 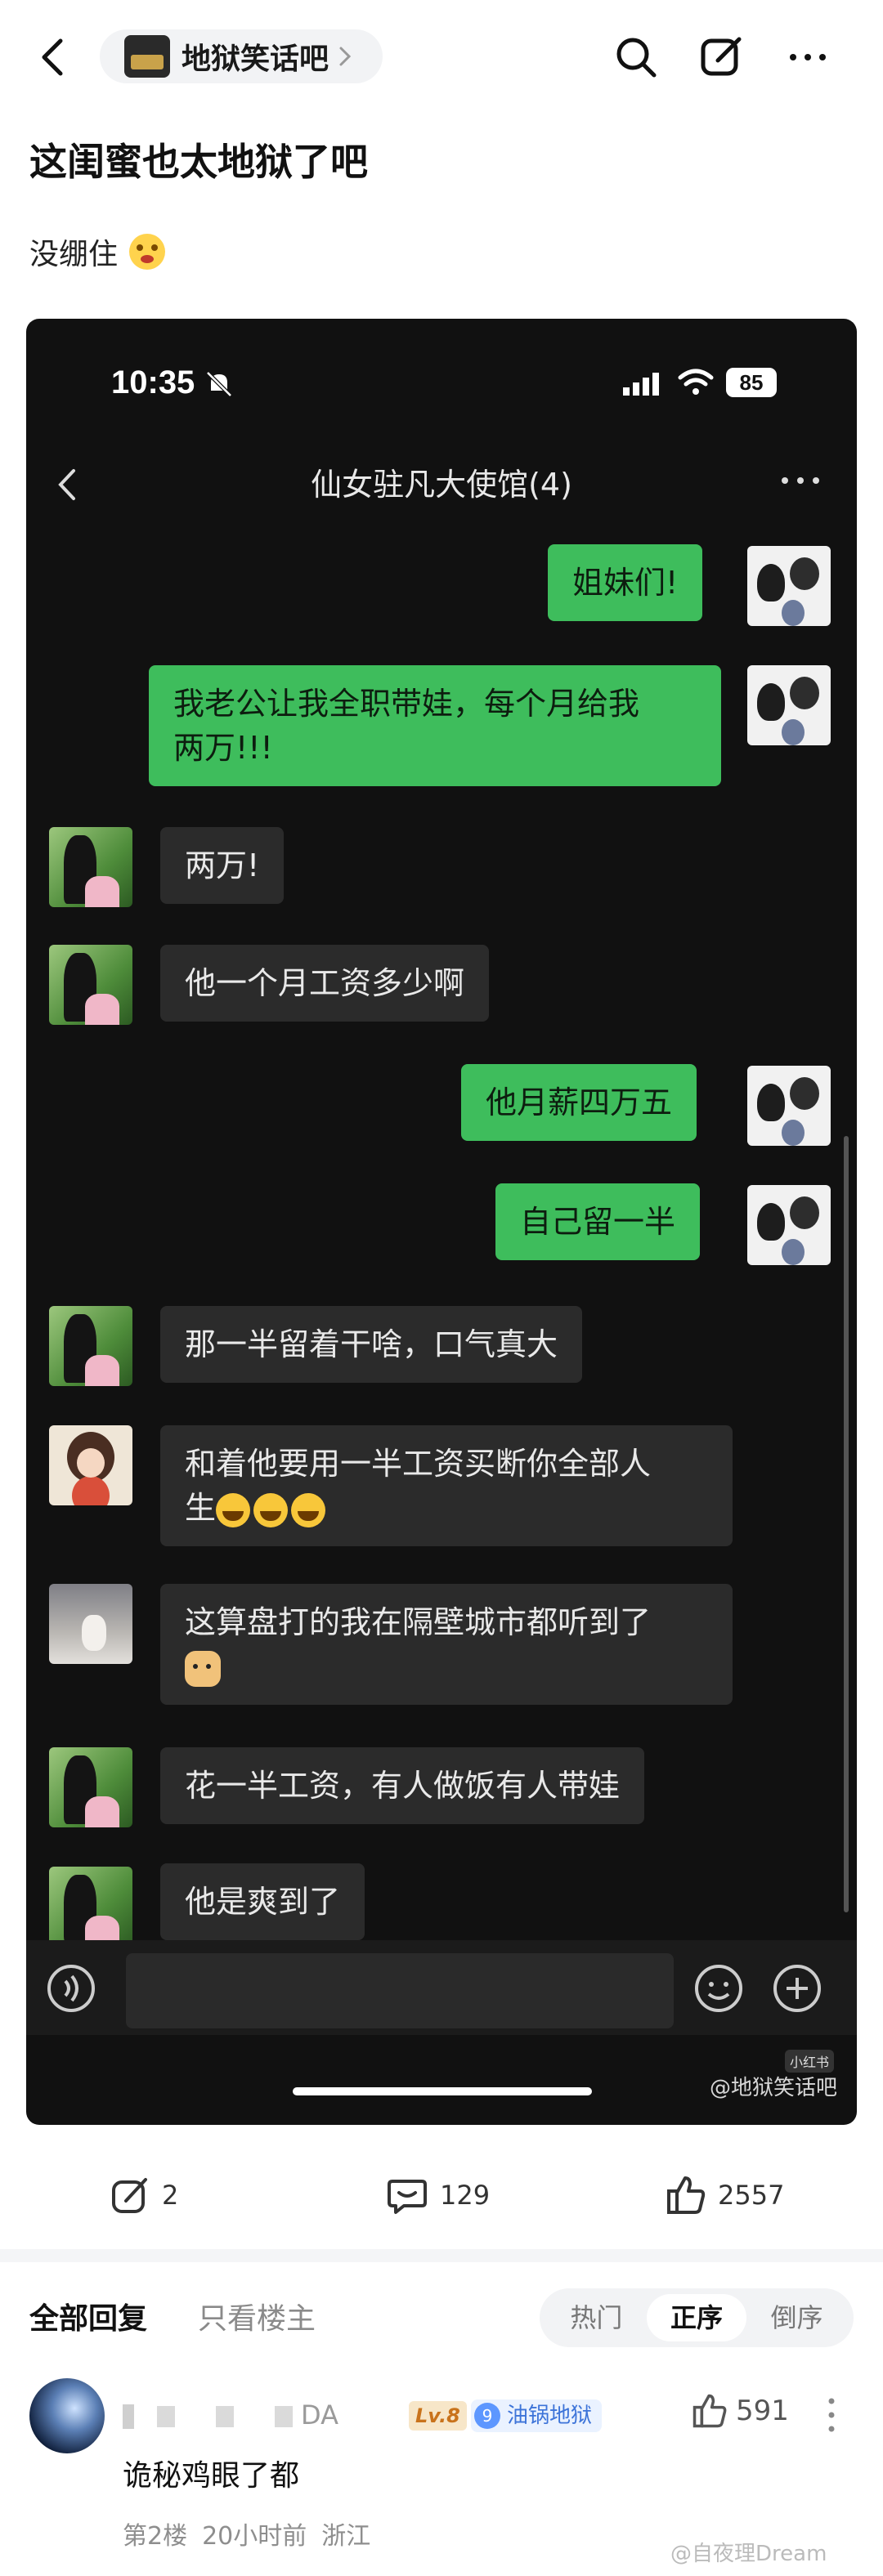 What do you see at coordinates (223, 748) in the screenshot?
I see `chat-bubble-line: 两万!!!` at bounding box center [223, 748].